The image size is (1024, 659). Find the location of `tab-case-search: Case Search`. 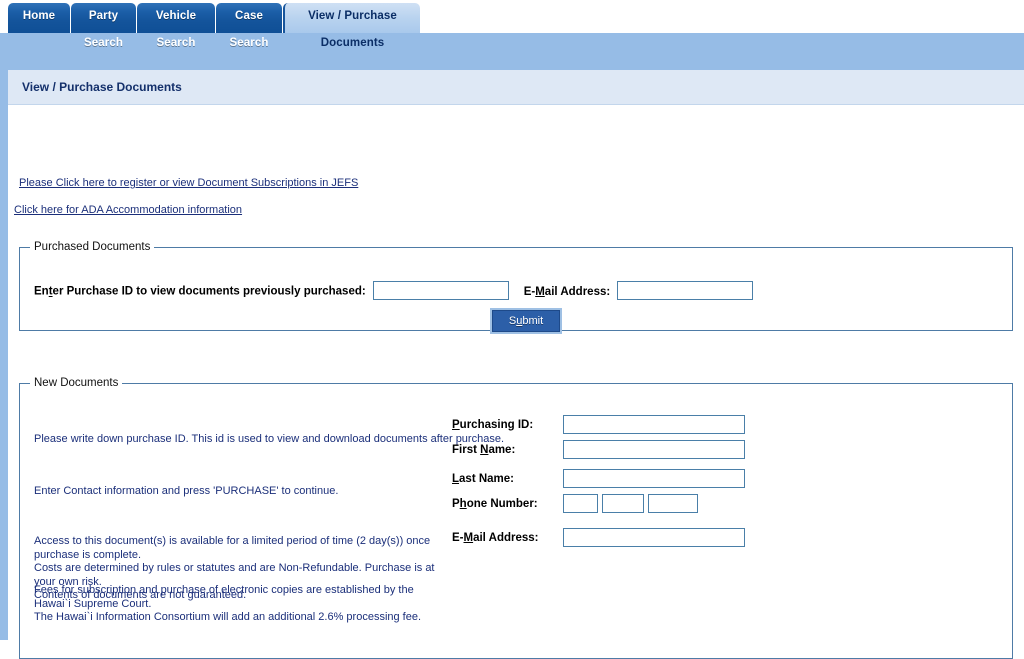

tab-case-search: Case Search is located at coordinates (249, 26).